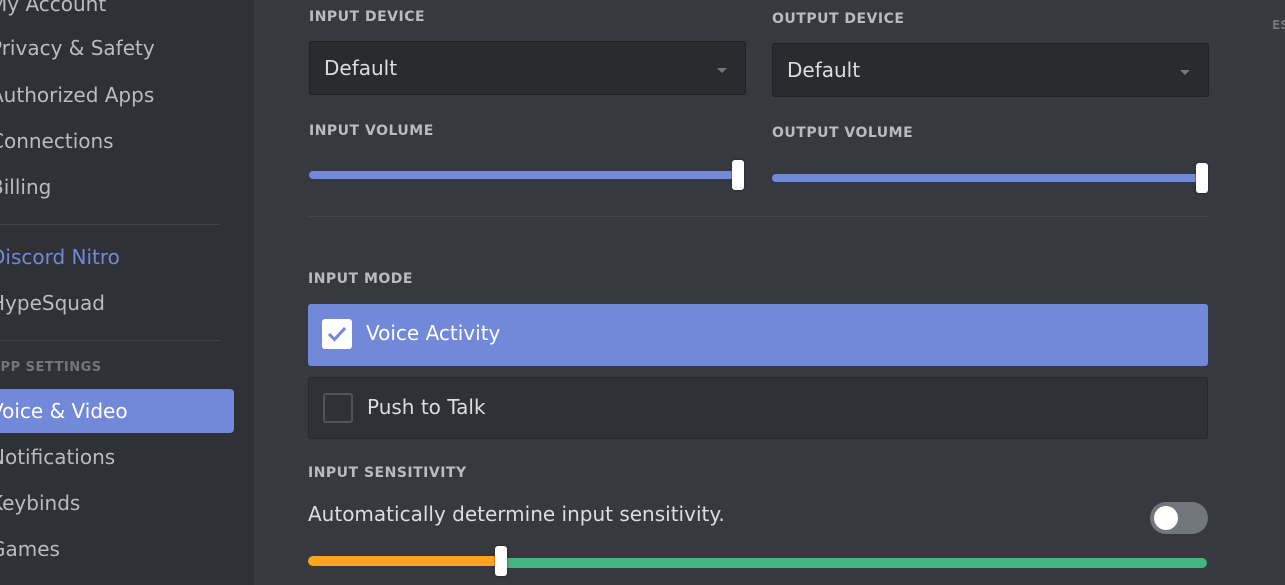 Image resolution: width=1285 pixels, height=585 pixels. I want to click on sidebar-item-voice-video: Voice & Video, so click(117, 411).